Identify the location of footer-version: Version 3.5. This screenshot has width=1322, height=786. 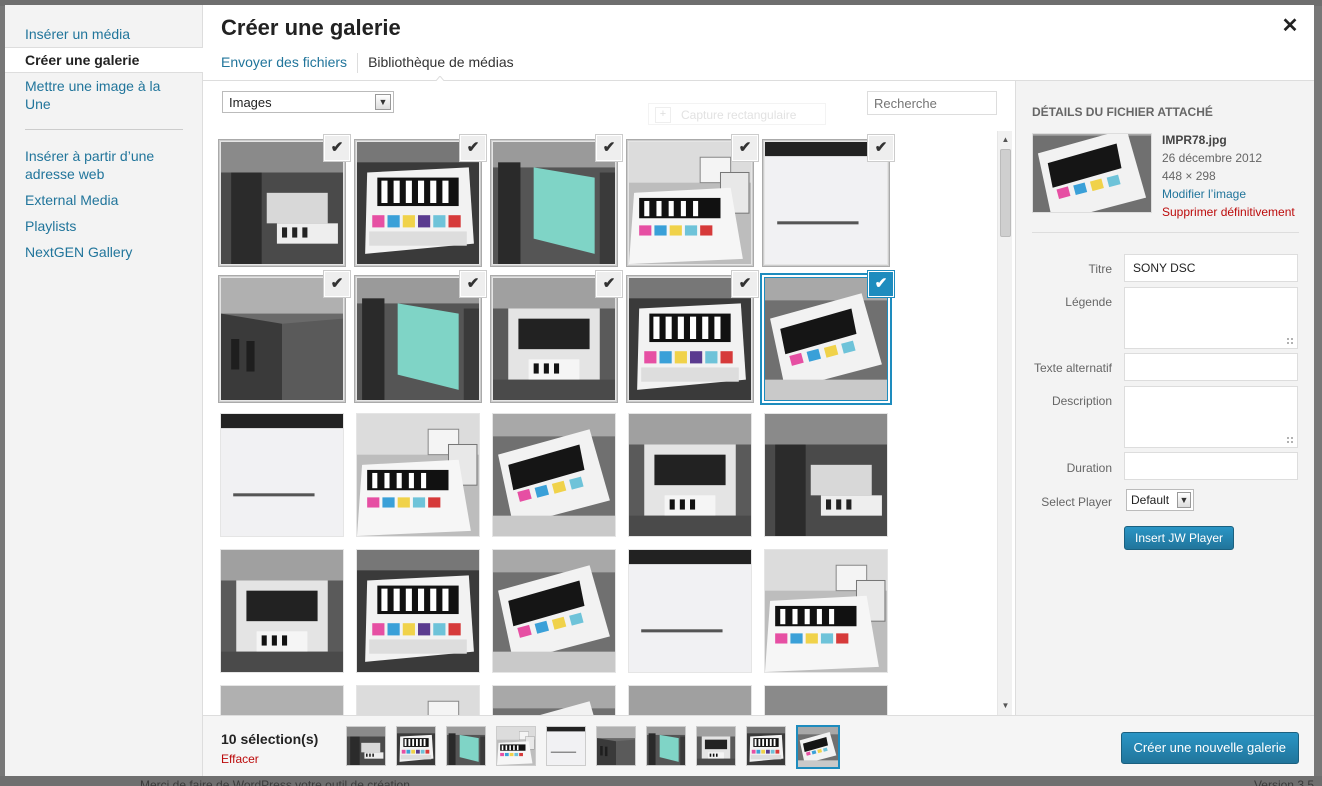
(1283, 782).